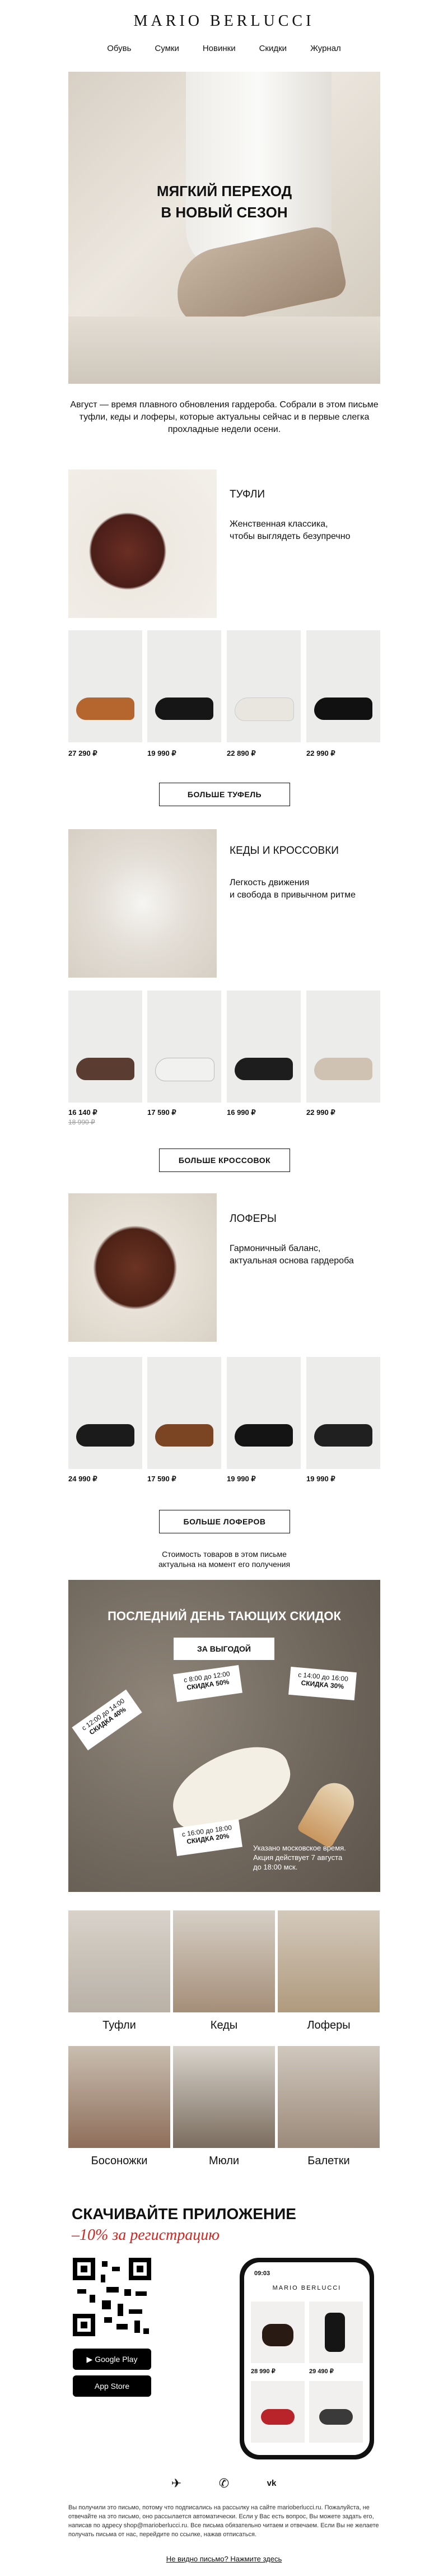 The width and height of the screenshot is (448, 2576). Describe the element at coordinates (242, 753) in the screenshot. I see `product-price: 22 890 ₽` at that location.